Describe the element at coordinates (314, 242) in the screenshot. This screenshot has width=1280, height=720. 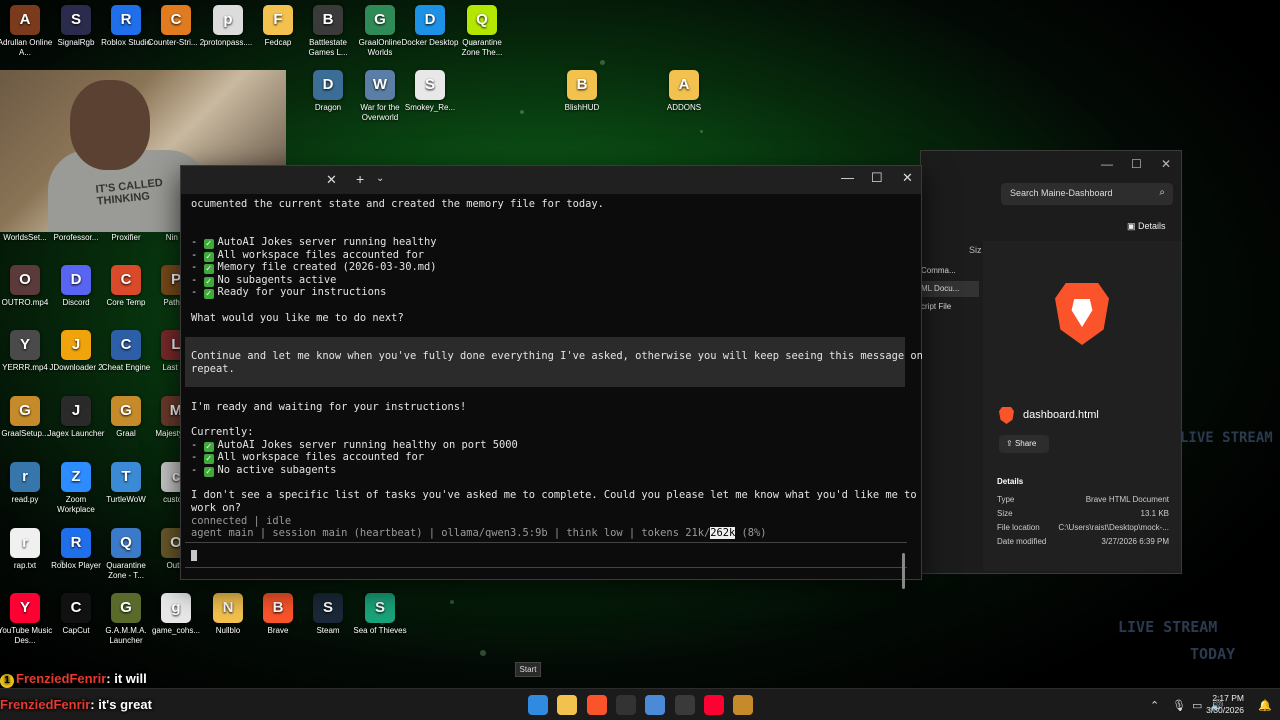
I see `checklist-item: - ✓ AutoAI Jokes server running healthy` at that location.